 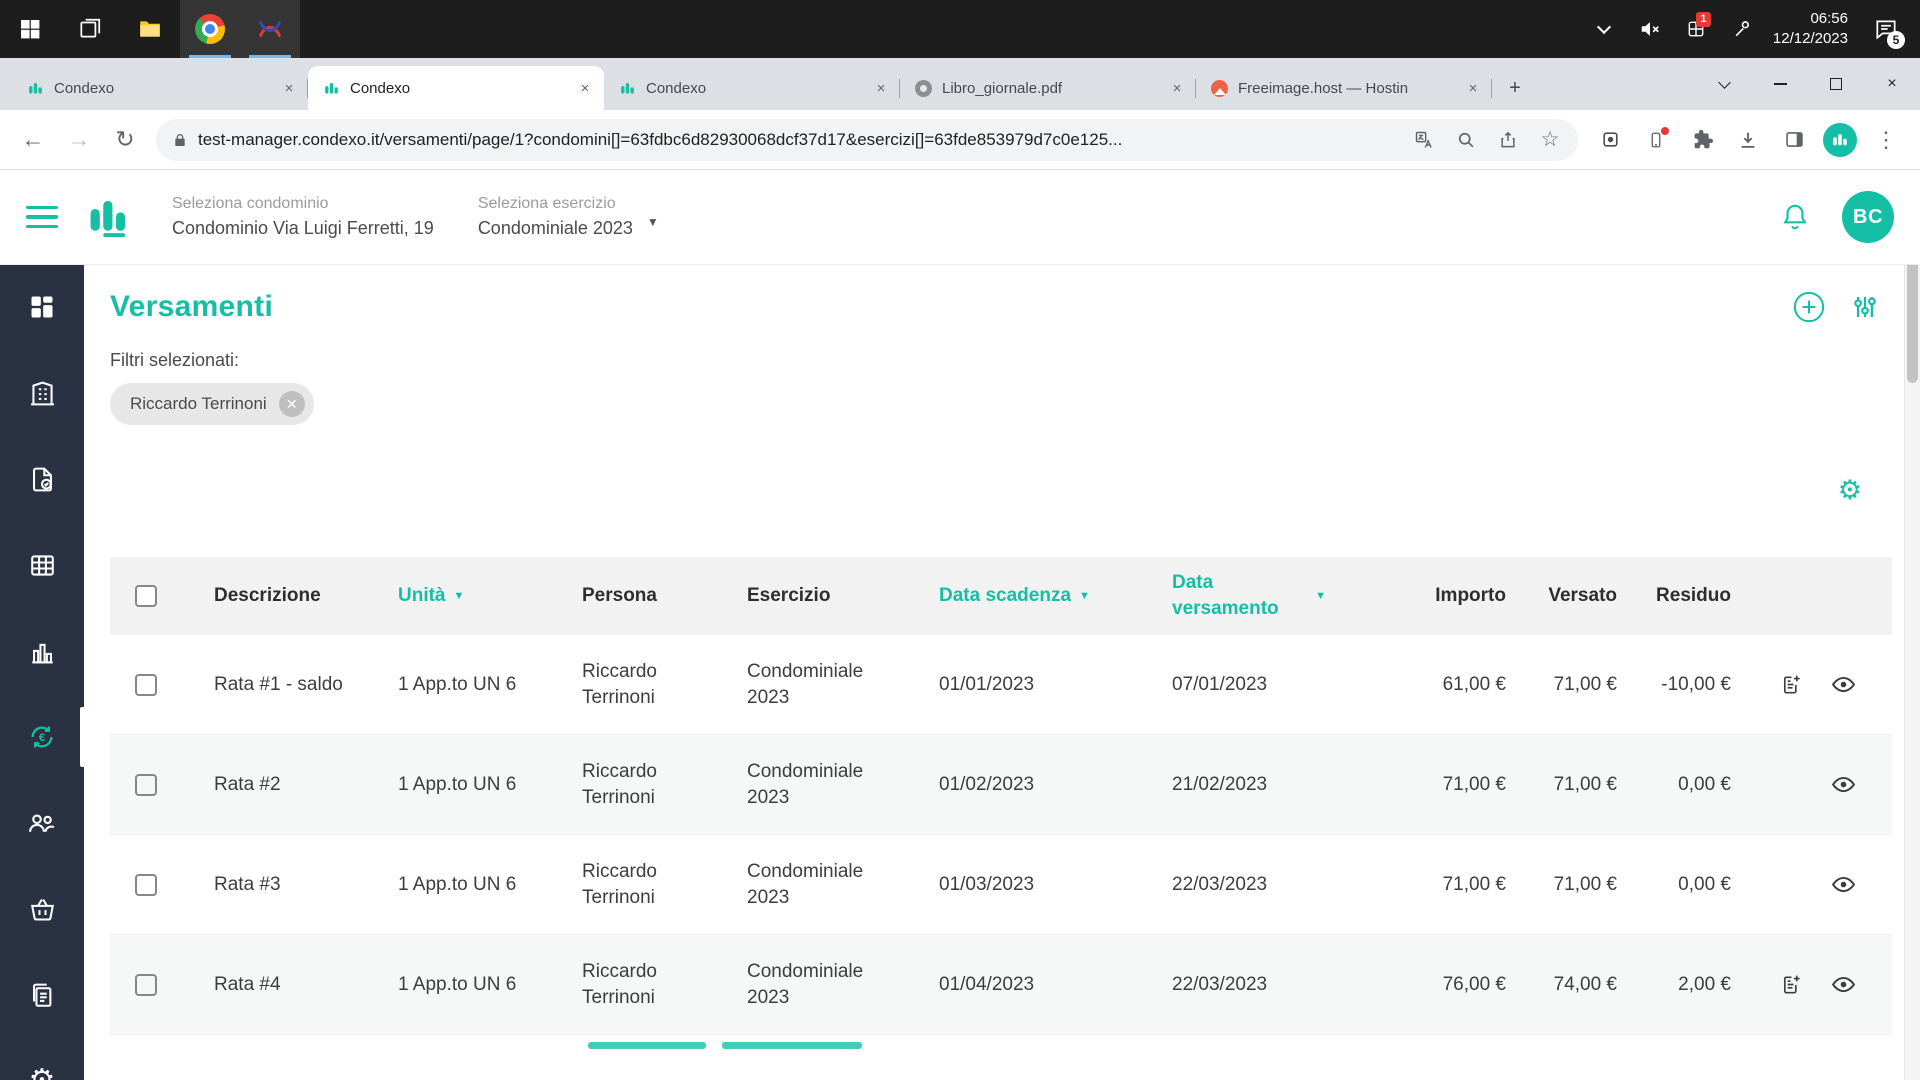 What do you see at coordinates (1466, 140) in the screenshot?
I see `zoom-icon` at bounding box center [1466, 140].